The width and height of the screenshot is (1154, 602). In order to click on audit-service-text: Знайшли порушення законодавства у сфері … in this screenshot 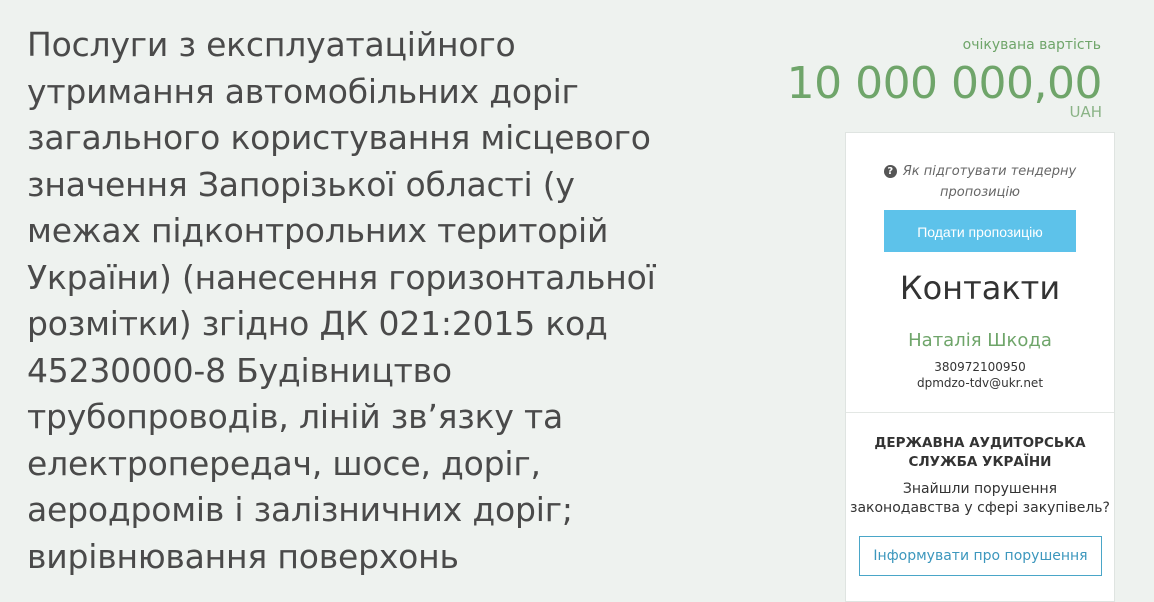, I will do `click(980, 499)`.